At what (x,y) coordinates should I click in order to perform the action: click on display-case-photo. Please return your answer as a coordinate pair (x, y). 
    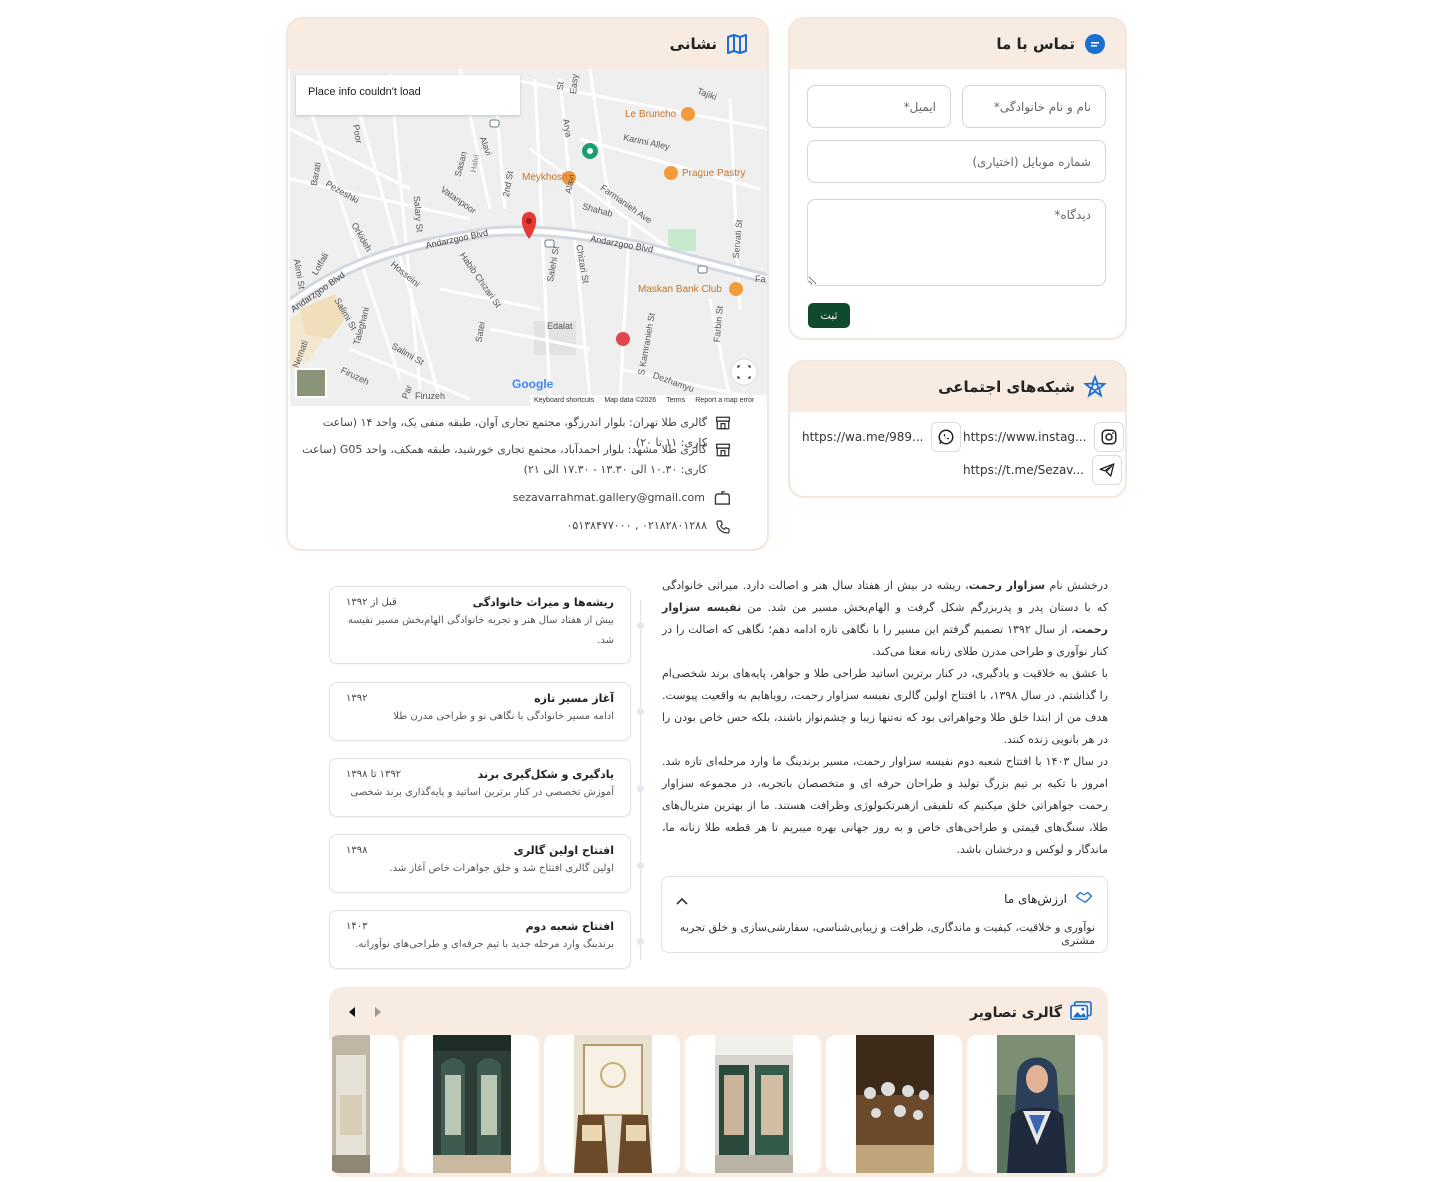
    Looking at the image, I should click on (351, 1104).